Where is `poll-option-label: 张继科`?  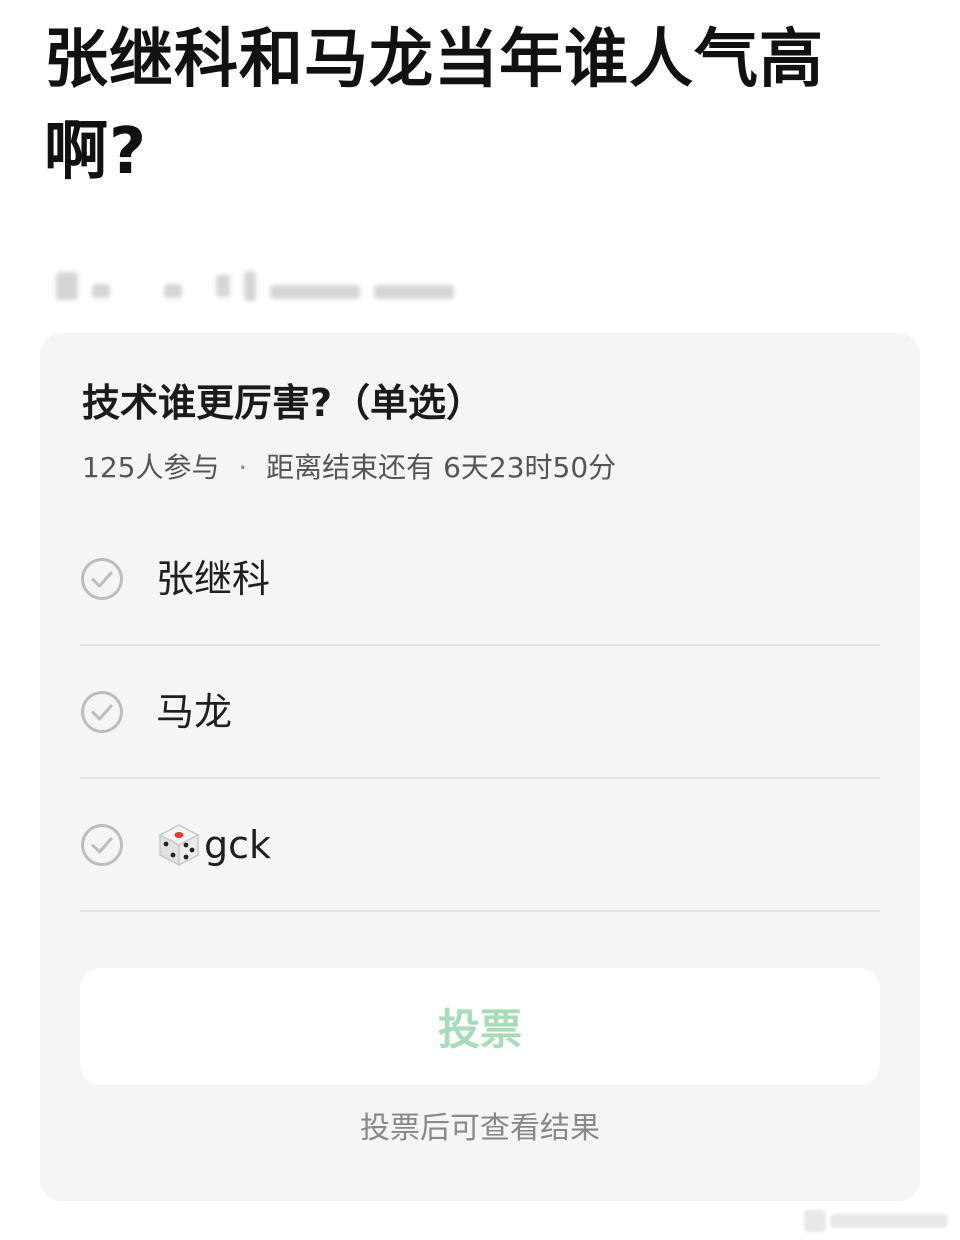 poll-option-label: 张继科 is located at coordinates (213, 578).